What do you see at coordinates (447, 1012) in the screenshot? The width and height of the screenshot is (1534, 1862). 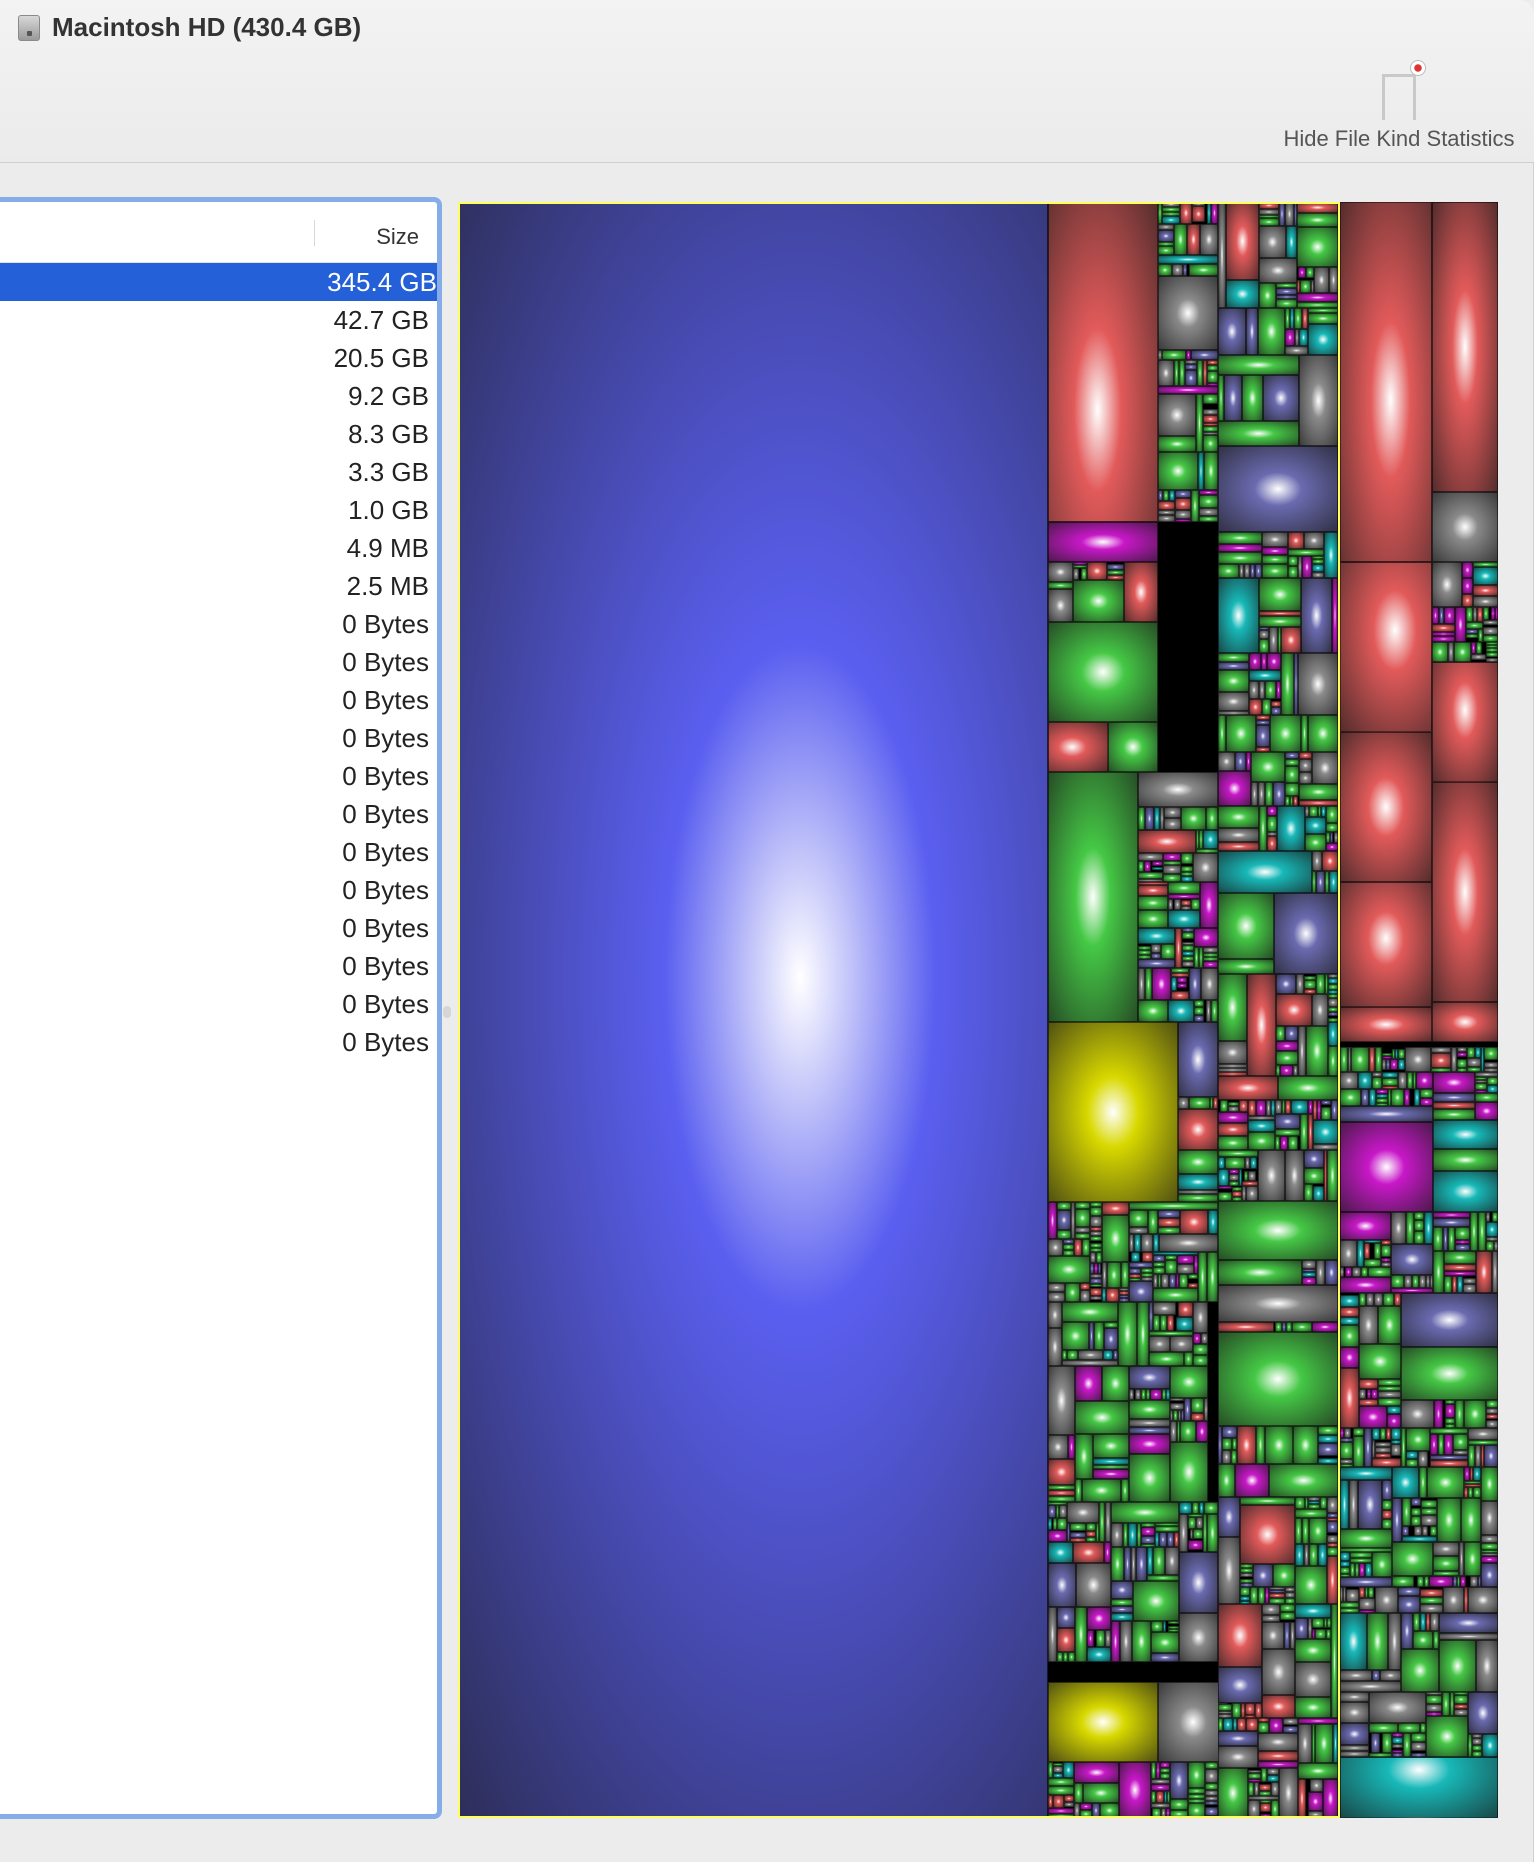 I see `split-view-divider` at bounding box center [447, 1012].